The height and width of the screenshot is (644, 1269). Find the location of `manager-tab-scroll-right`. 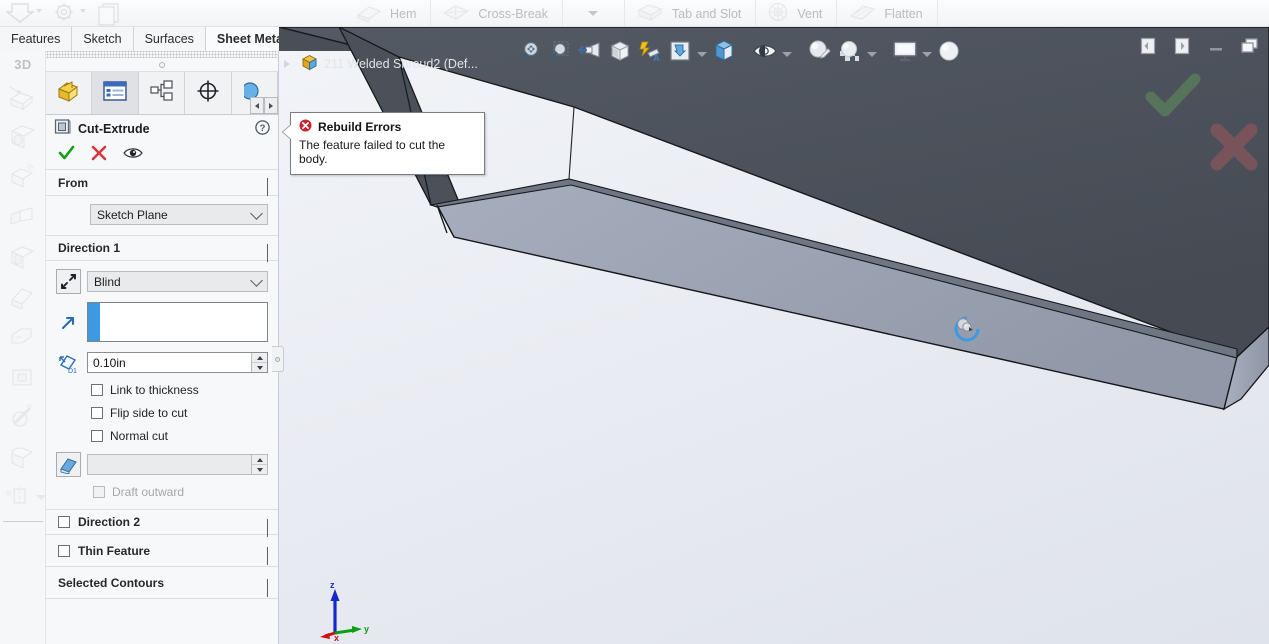

manager-tab-scroll-right is located at coordinates (271, 105).